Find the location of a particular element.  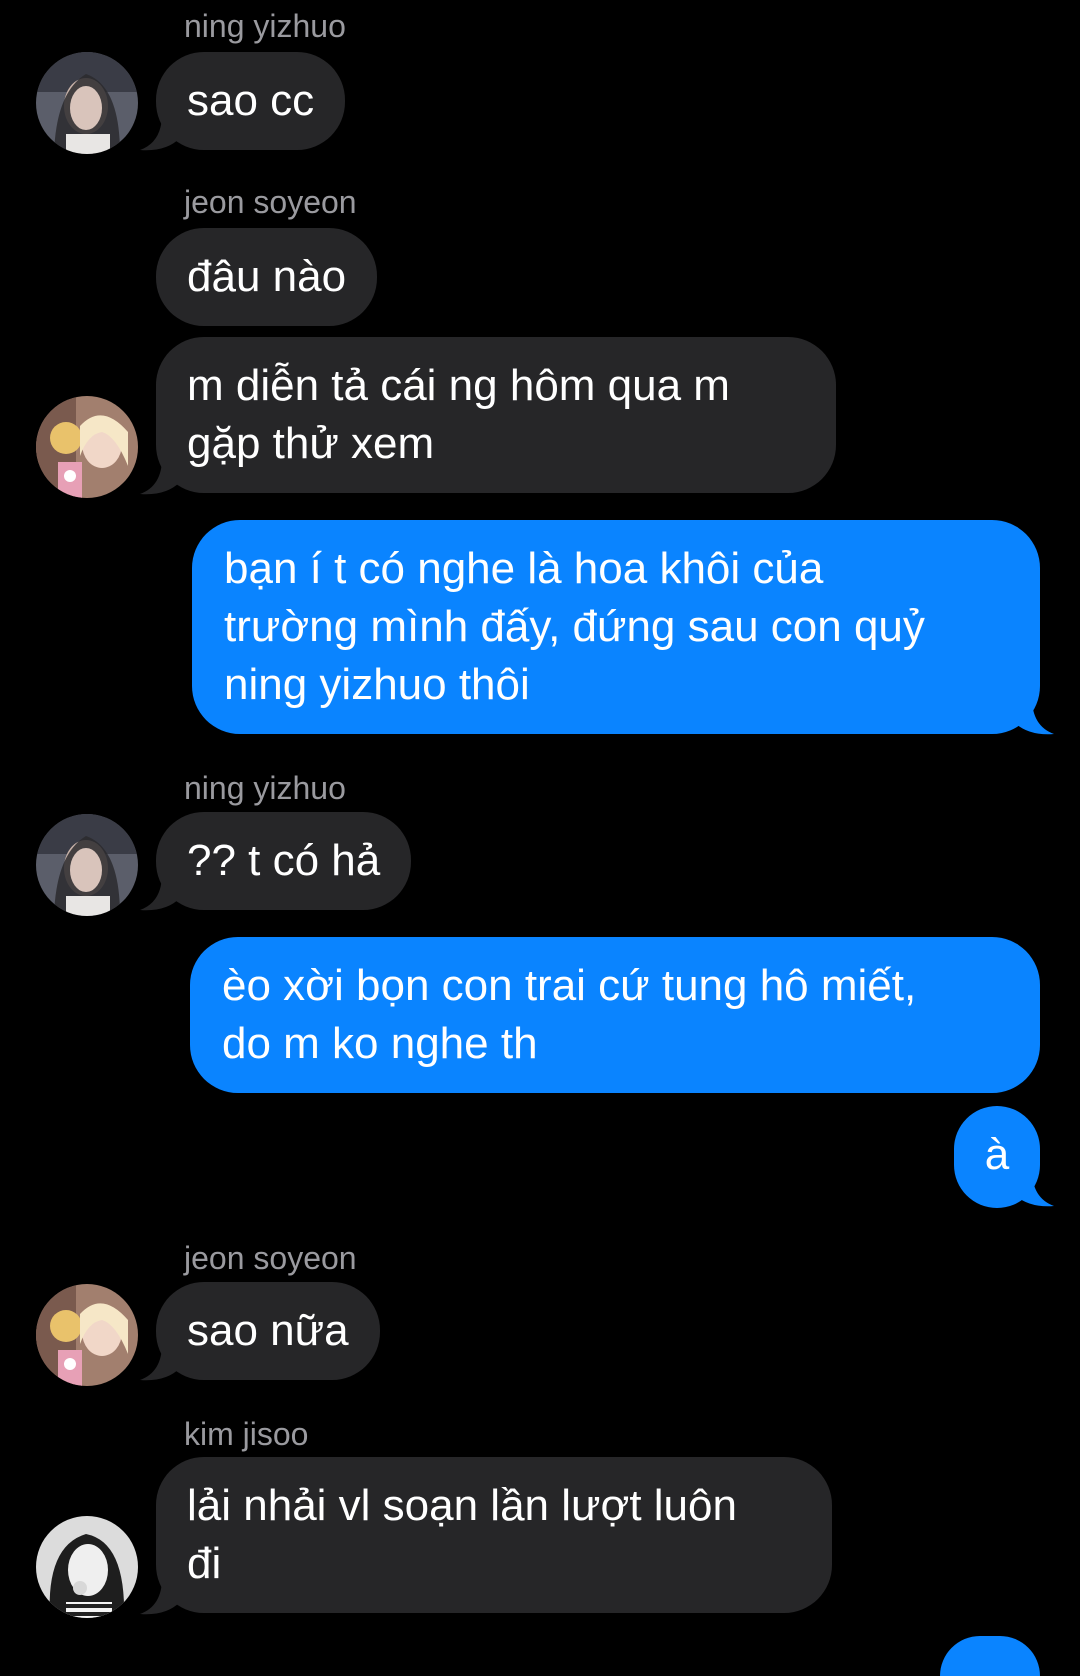

message-bubble-outgoing-partial is located at coordinates (990, 1656).